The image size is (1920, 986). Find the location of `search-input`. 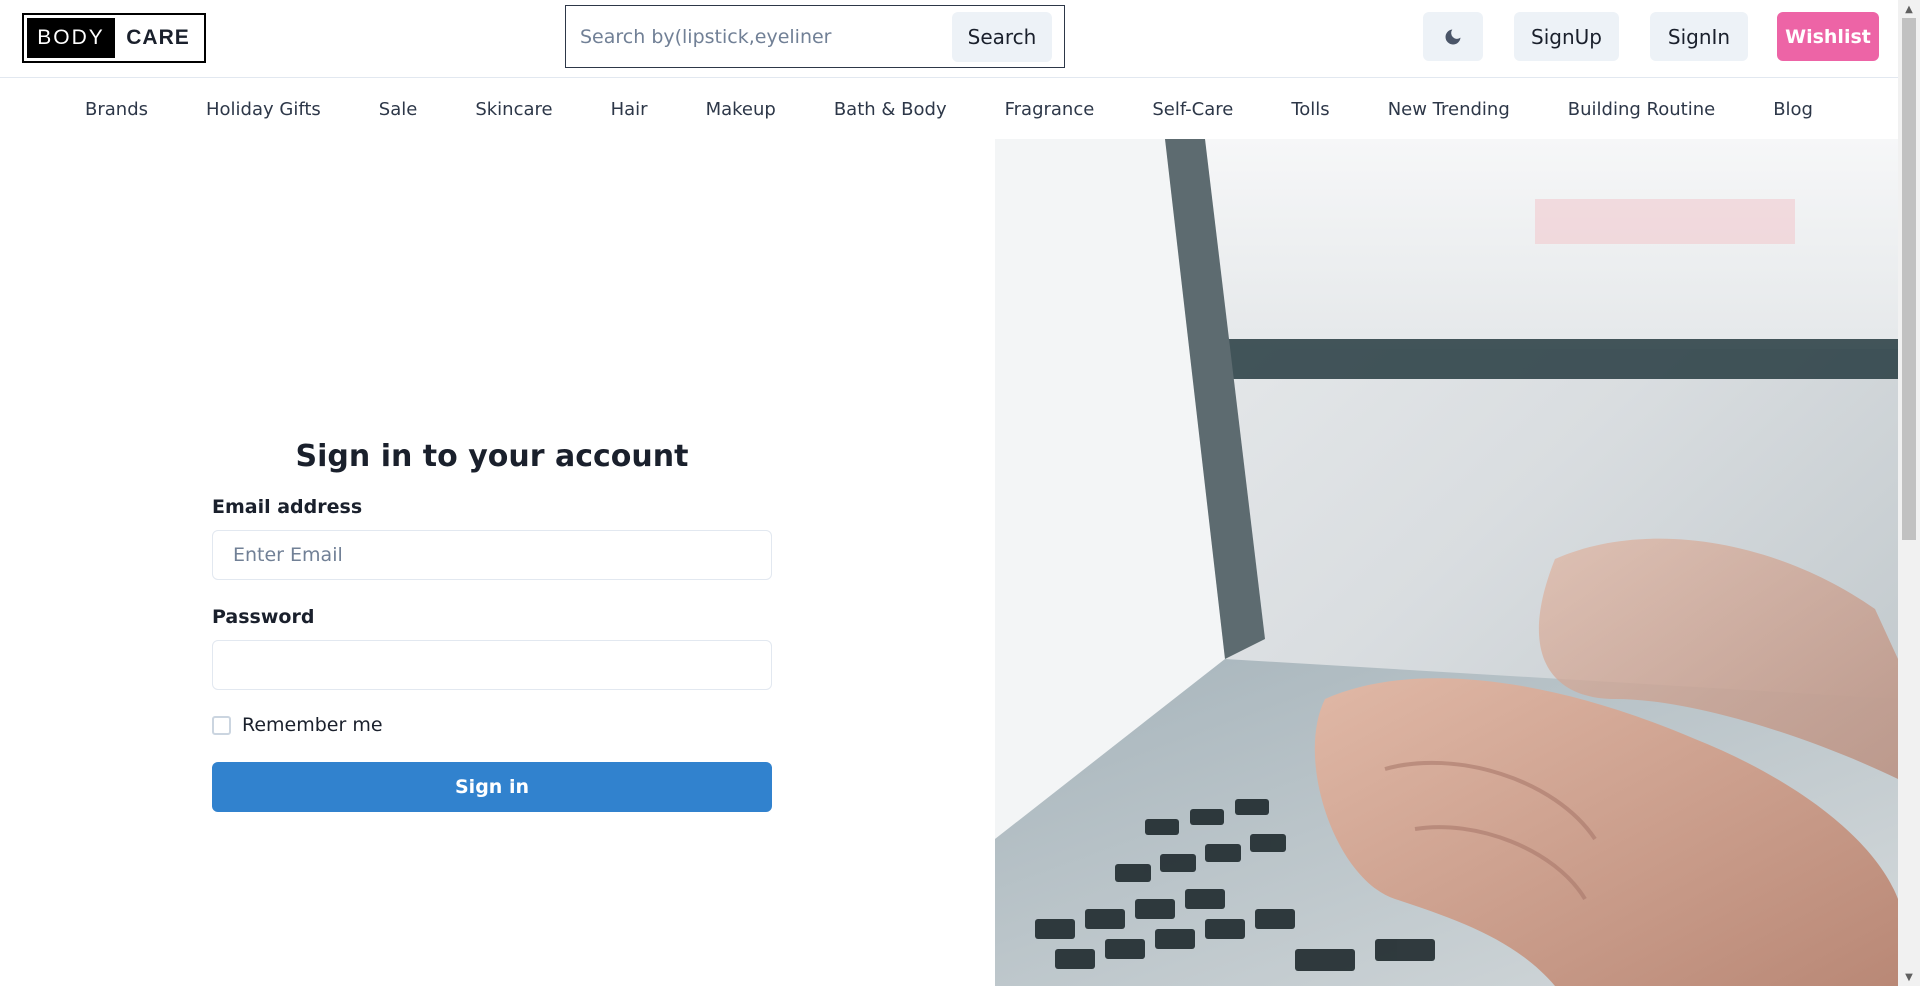

search-input is located at coordinates (759, 36).